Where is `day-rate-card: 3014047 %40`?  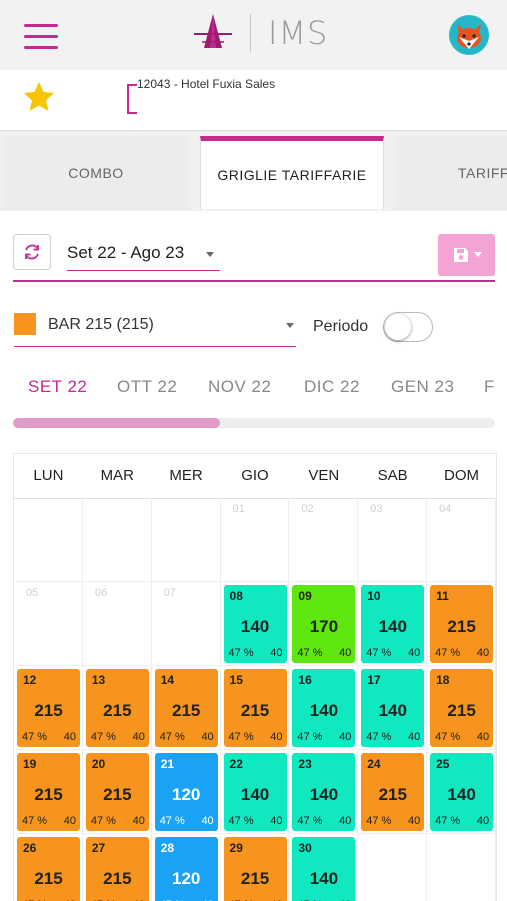
day-rate-card: 3014047 %40 is located at coordinates (324, 869).